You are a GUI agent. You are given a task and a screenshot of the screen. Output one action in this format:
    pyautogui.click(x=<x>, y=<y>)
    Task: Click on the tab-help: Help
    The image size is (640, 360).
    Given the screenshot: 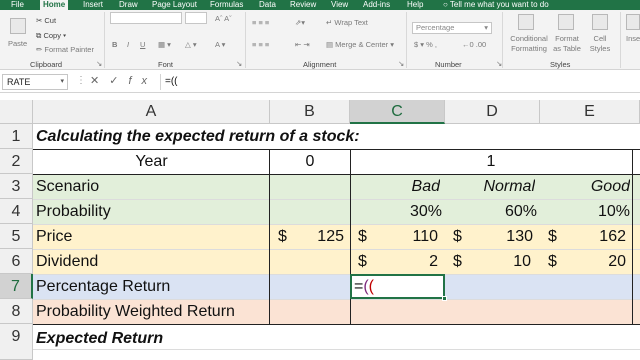 What is the action you would take?
    pyautogui.click(x=415, y=5)
    